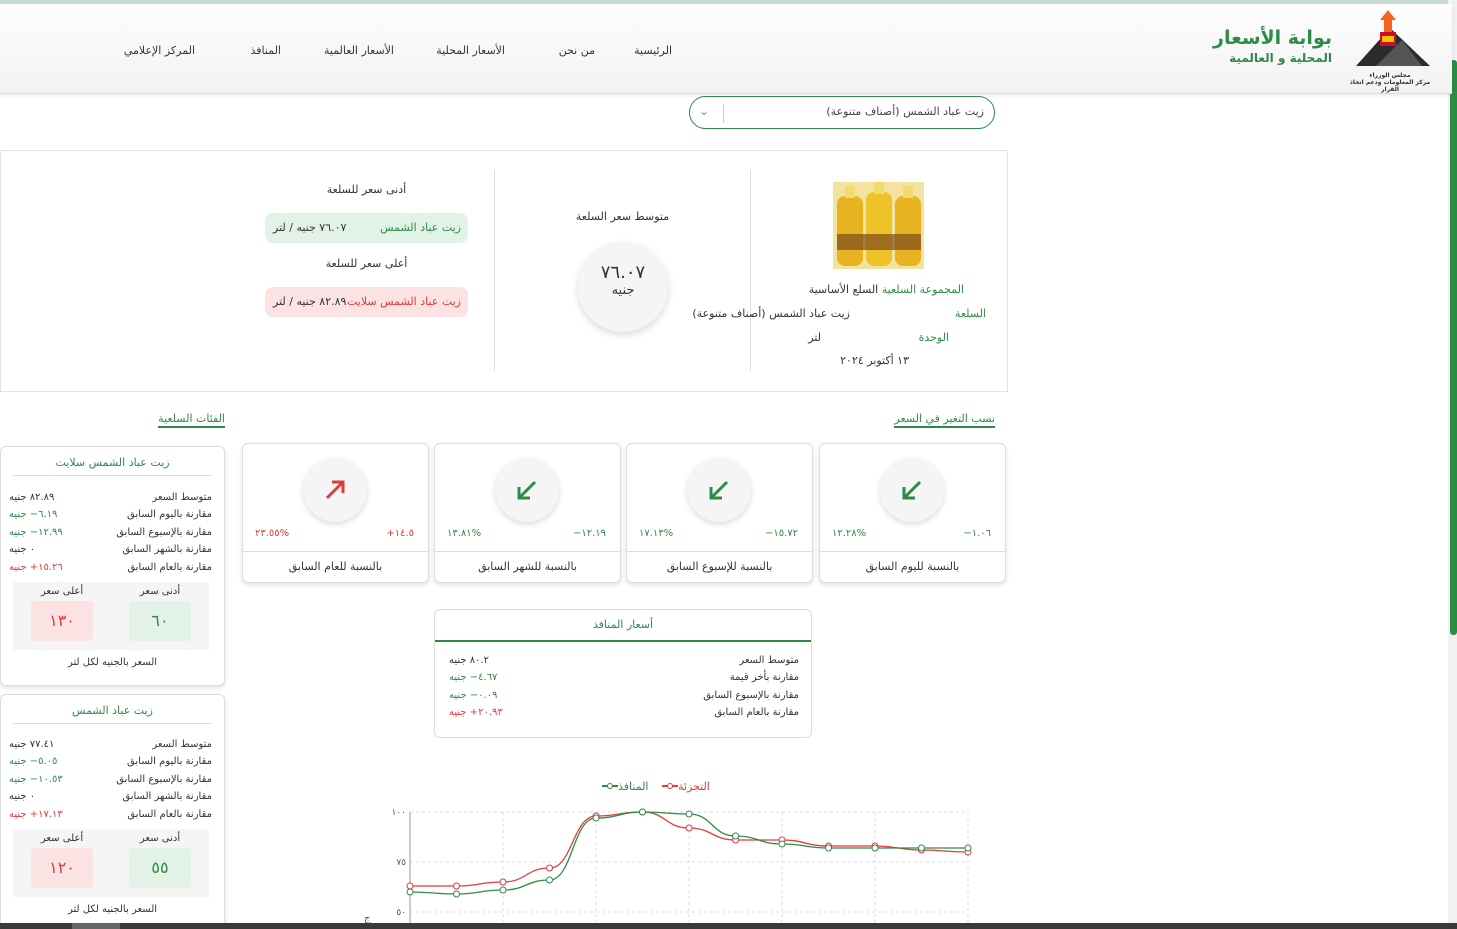  What do you see at coordinates (62, 621) in the screenshot?
I see `max-price-value: ١٣٠` at bounding box center [62, 621].